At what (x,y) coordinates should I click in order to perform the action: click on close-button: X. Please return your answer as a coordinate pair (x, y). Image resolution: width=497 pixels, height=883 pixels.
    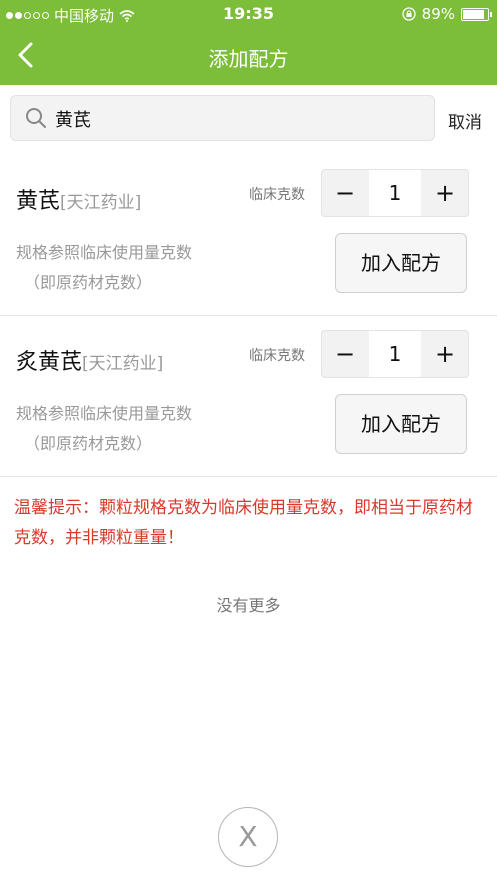
    Looking at the image, I should click on (248, 837).